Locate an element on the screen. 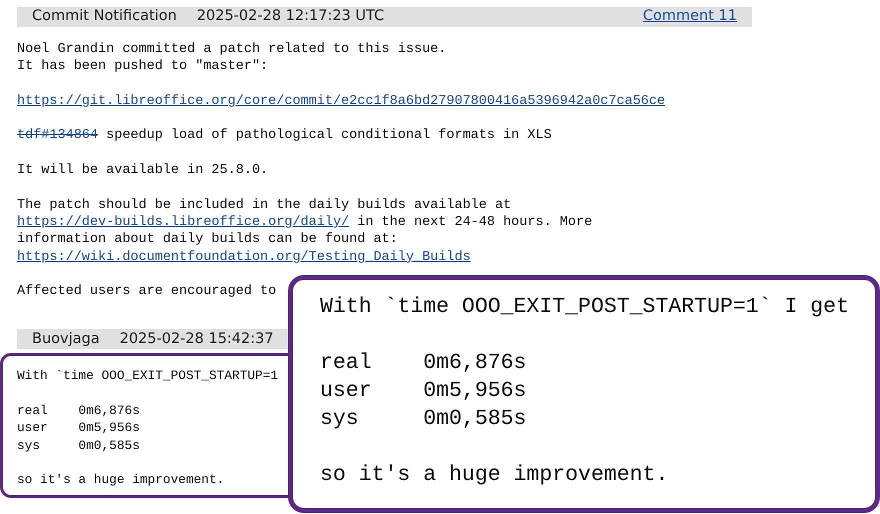  callout-text: With `time OOO_EXIT_POST_STARTUP=1` I get is located at coordinates (584, 307).